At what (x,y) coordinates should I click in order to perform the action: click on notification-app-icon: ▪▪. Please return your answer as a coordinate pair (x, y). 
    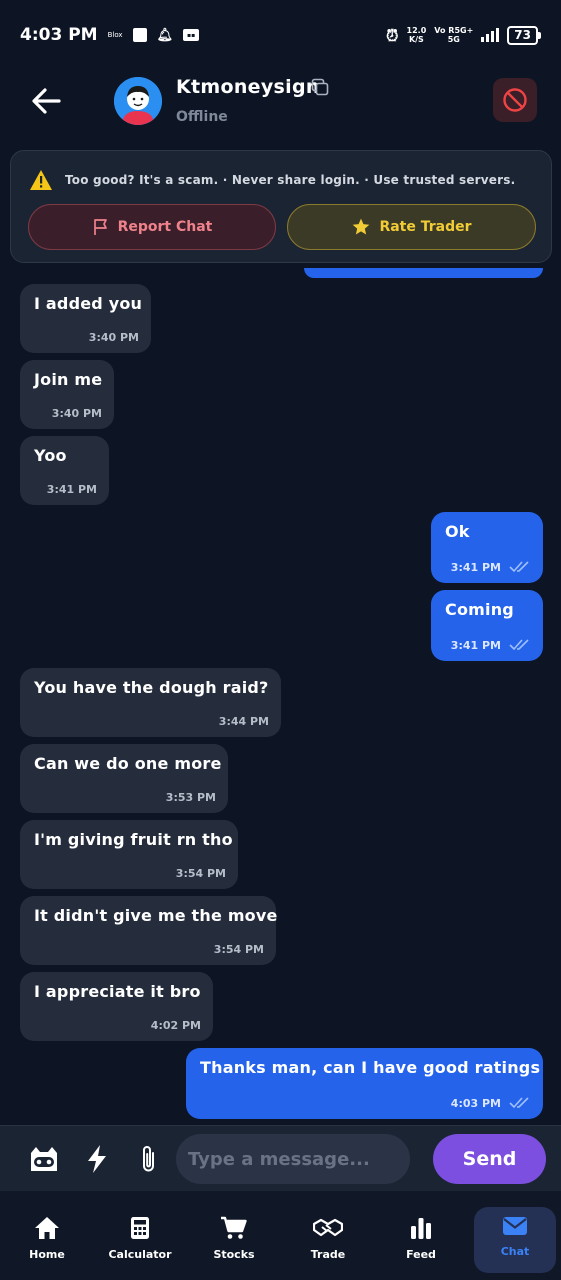
    Looking at the image, I should click on (191, 35).